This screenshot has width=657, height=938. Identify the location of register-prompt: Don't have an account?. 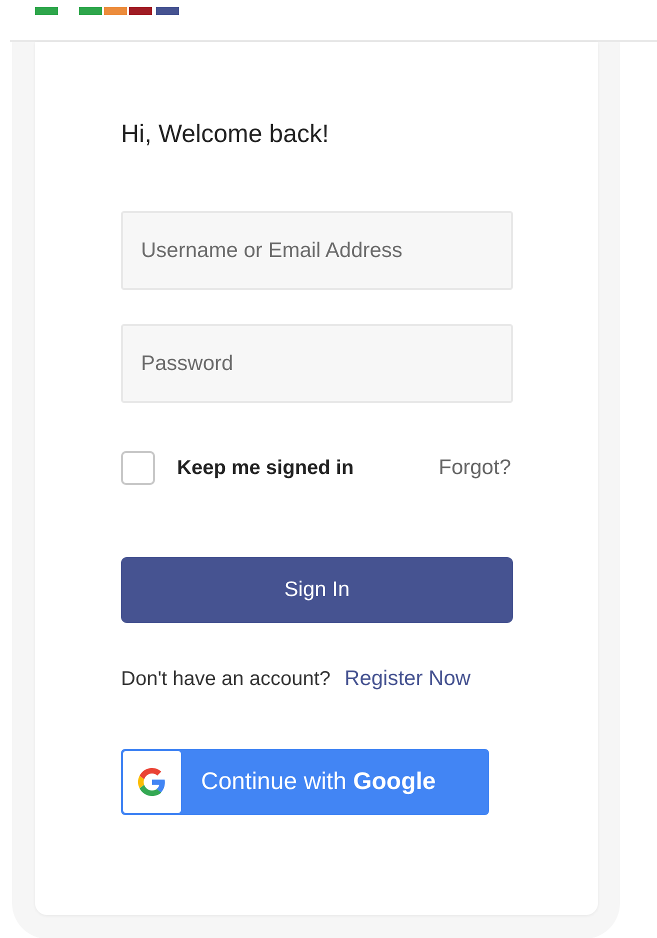
(226, 679).